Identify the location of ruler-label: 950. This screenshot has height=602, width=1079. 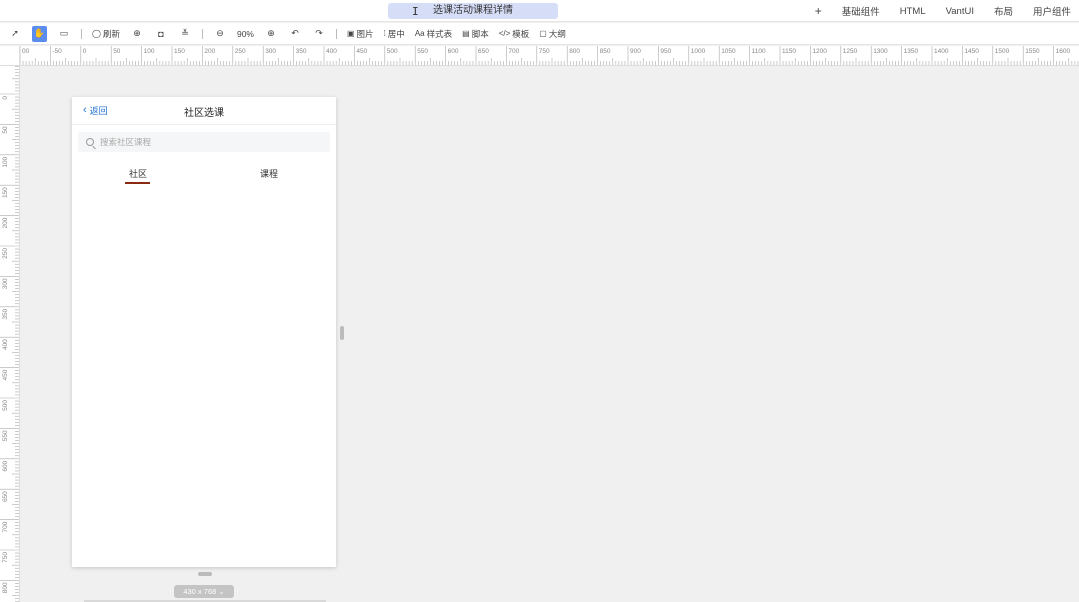
(665, 51).